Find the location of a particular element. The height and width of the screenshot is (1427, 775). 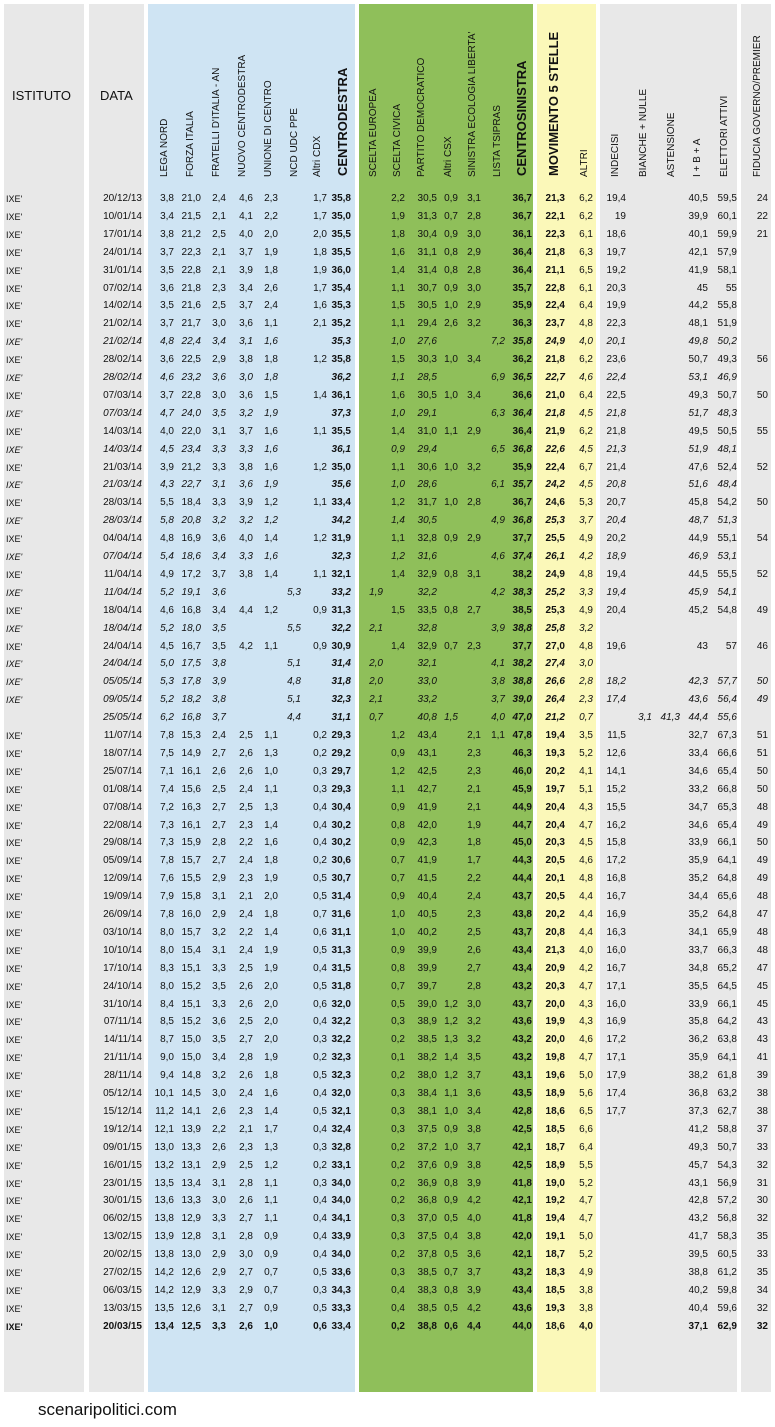

cell-value: 32 is located at coordinates (762, 1326).